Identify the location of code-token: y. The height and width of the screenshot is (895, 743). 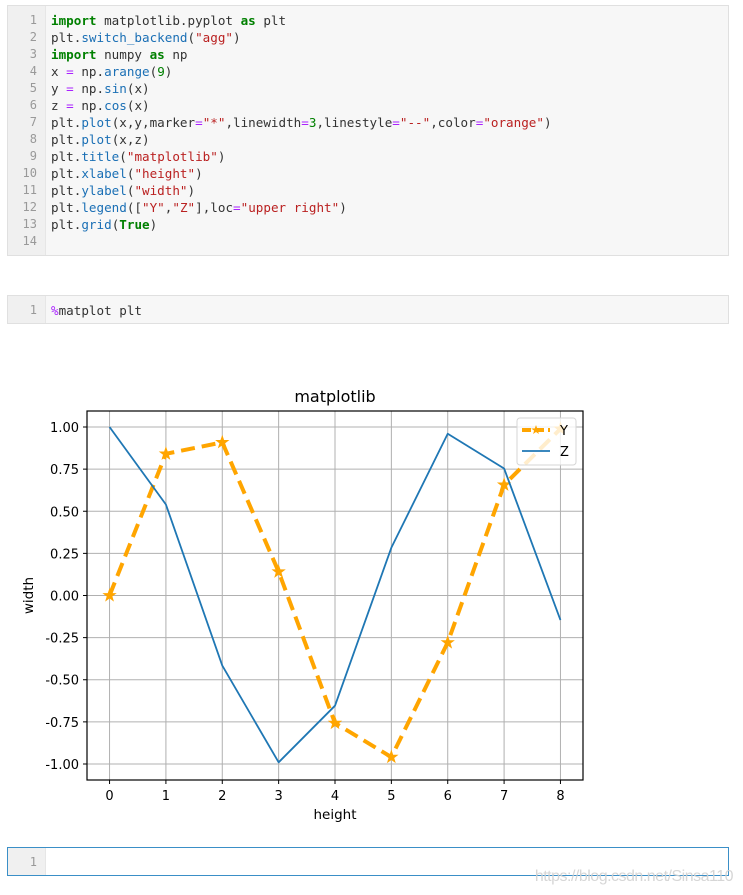
(59, 88).